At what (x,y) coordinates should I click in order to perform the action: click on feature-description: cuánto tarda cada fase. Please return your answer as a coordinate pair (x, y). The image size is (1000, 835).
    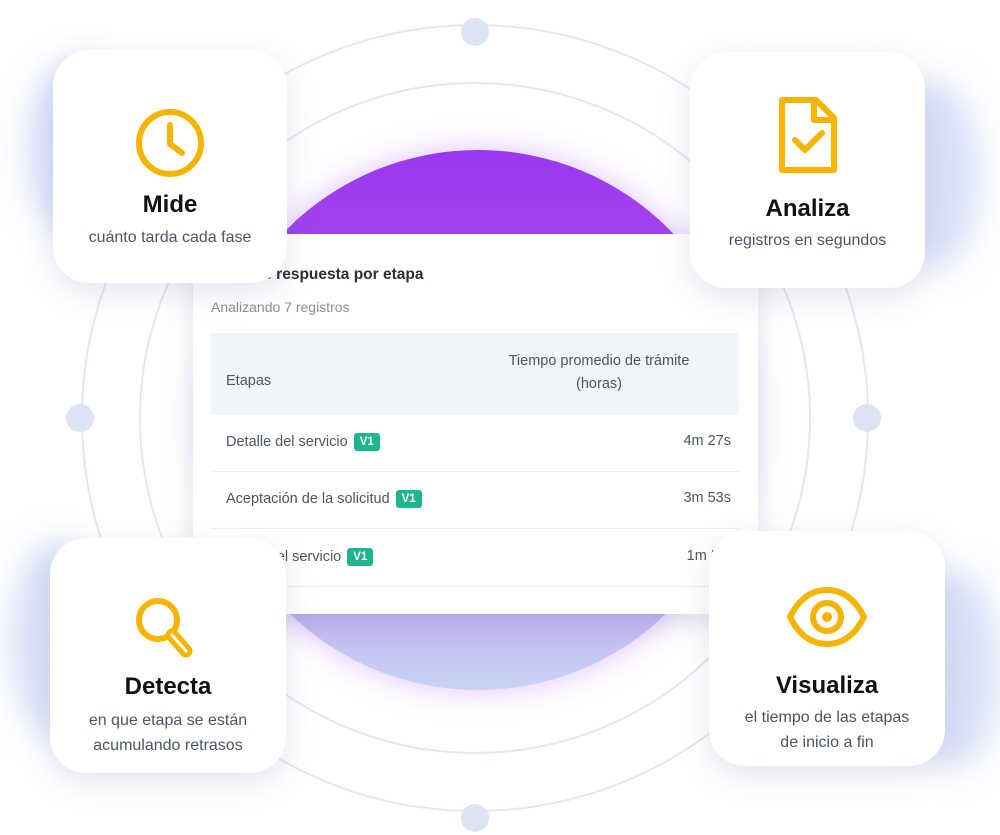
    Looking at the image, I should click on (170, 237).